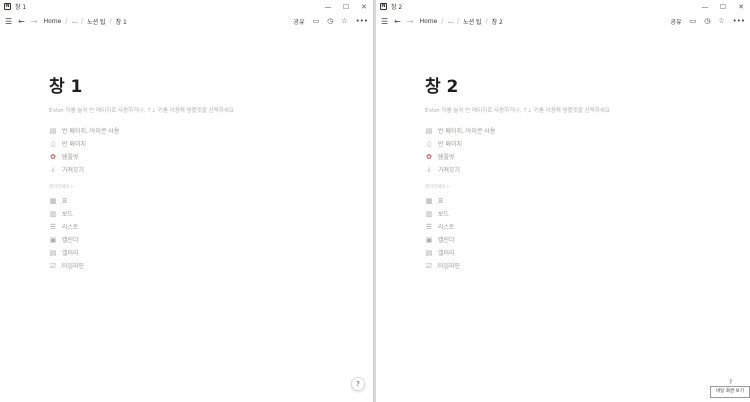 The height and width of the screenshot is (402, 750). Describe the element at coordinates (446, 227) in the screenshot. I see `option-label: 리스트` at that location.